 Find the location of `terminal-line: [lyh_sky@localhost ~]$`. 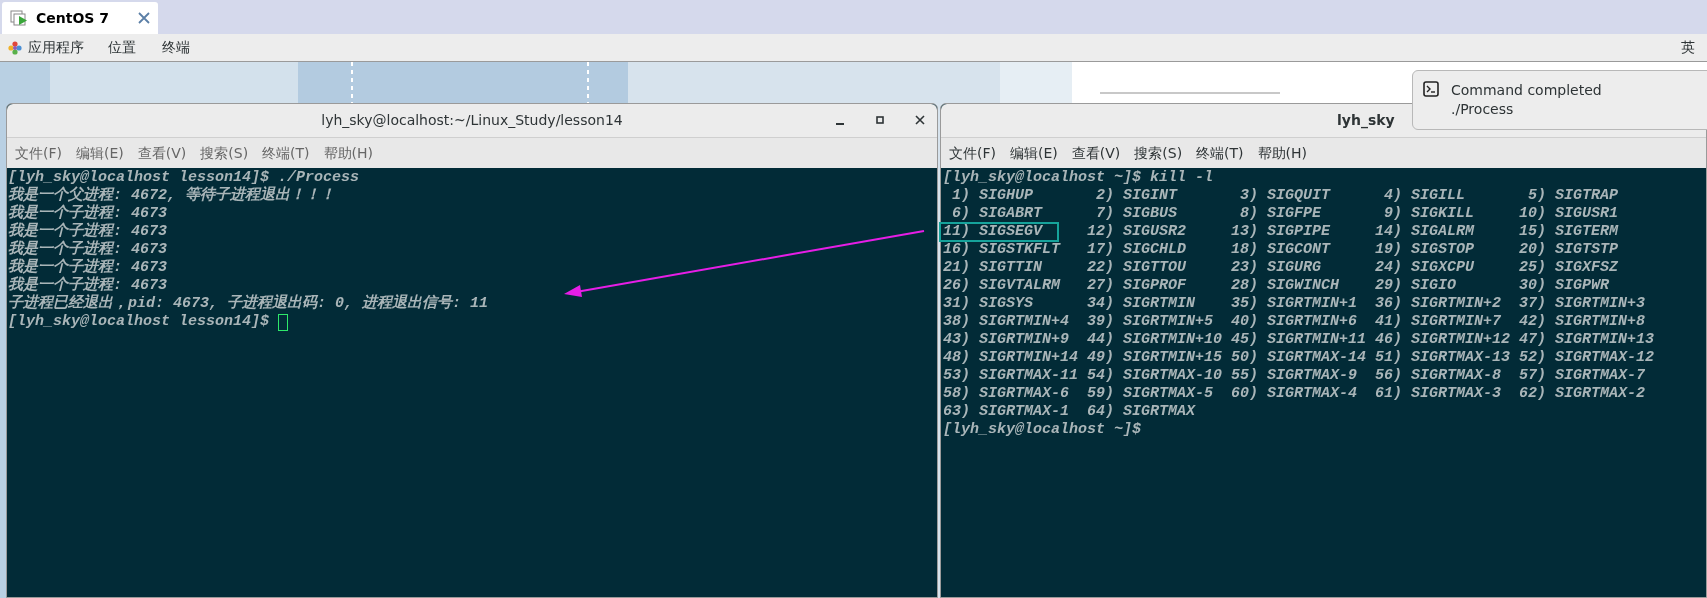

terminal-line: [lyh_sky@localhost ~]$ is located at coordinates (1042, 430).